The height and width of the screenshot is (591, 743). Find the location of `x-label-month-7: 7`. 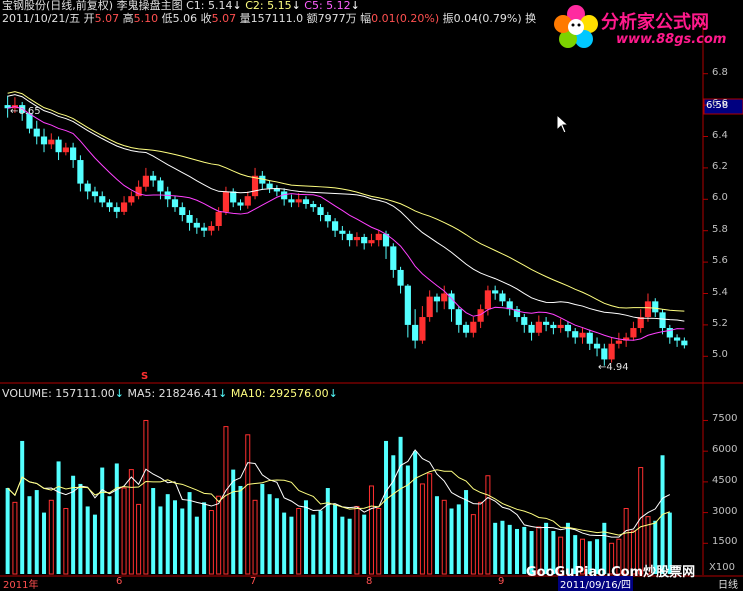

x-label-month-7: 7 is located at coordinates (253, 581).